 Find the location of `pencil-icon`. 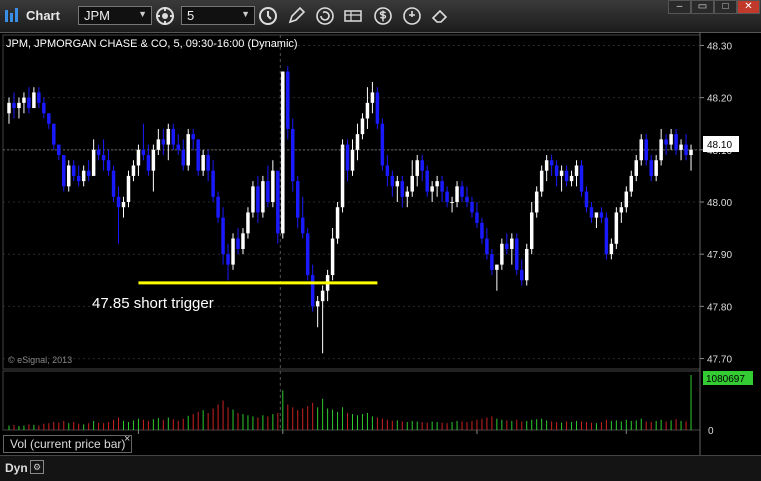

pencil-icon is located at coordinates (296, 16).